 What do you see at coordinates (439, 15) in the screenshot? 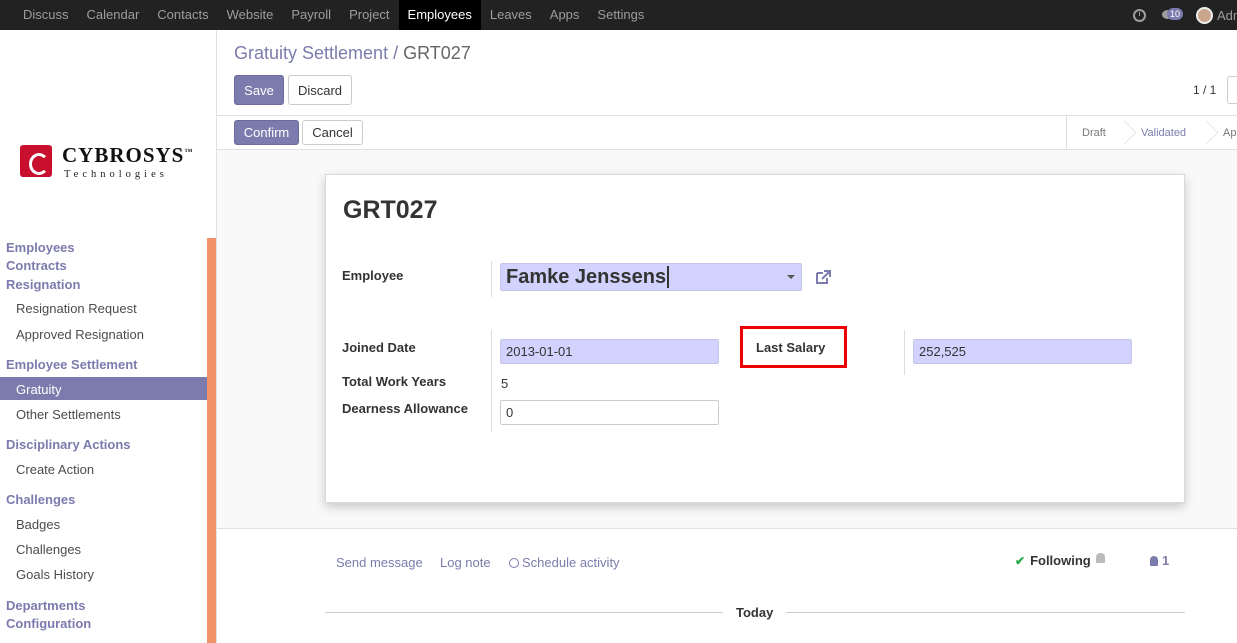
I see `menu-employees: Employees` at bounding box center [439, 15].